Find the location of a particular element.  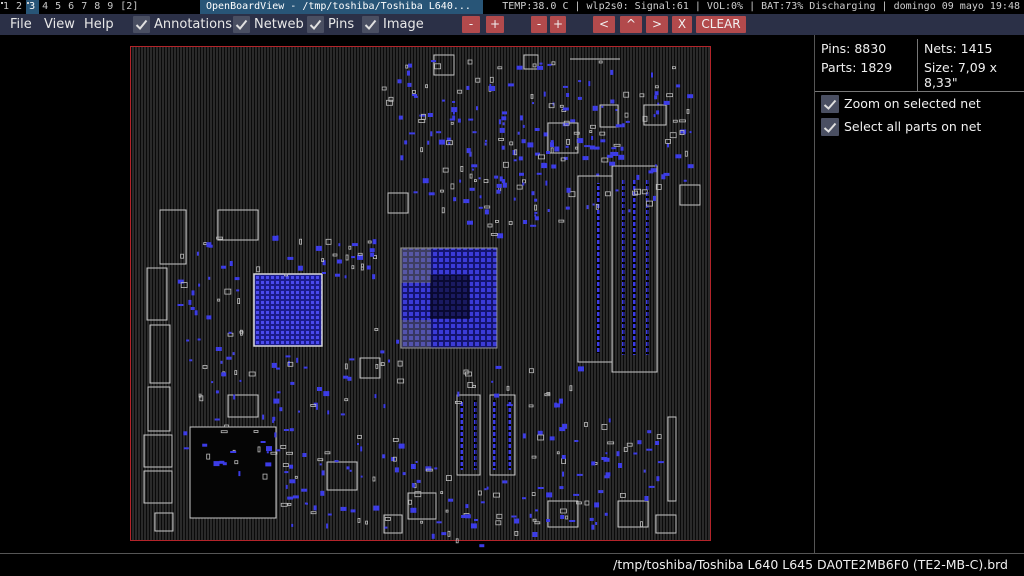

close-button: X is located at coordinates (682, 24).